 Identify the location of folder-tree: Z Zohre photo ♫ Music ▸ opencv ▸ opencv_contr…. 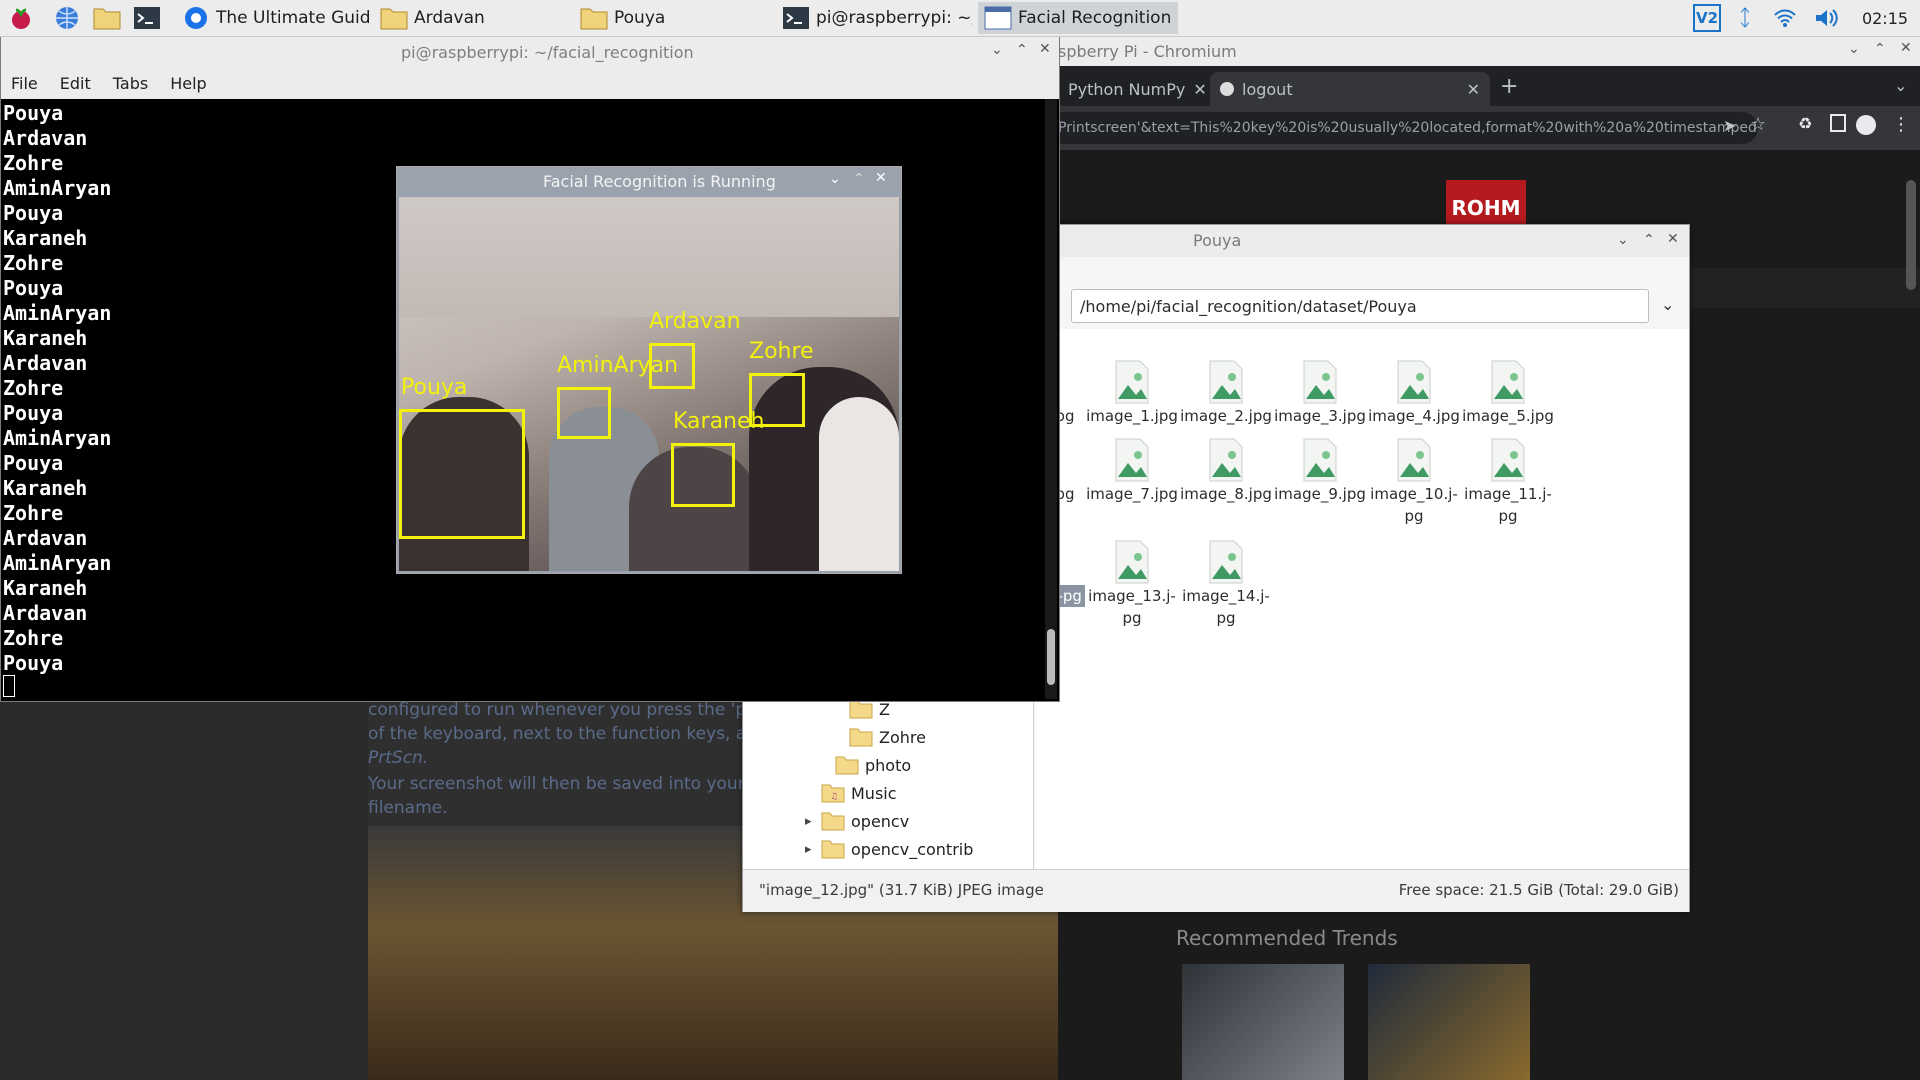
(888, 782).